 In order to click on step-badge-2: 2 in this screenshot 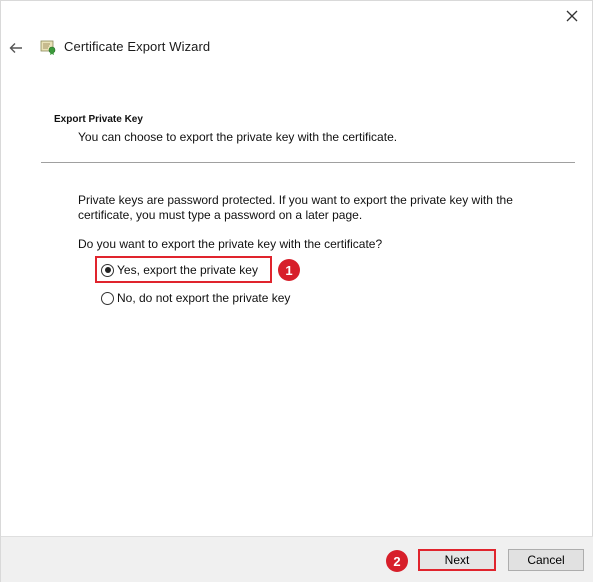, I will do `click(397, 561)`.